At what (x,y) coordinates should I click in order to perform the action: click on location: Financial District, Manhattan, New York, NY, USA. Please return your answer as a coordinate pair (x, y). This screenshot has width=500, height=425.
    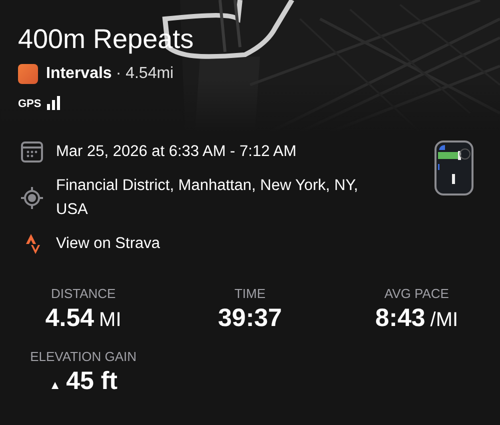
    Looking at the image, I should click on (208, 198).